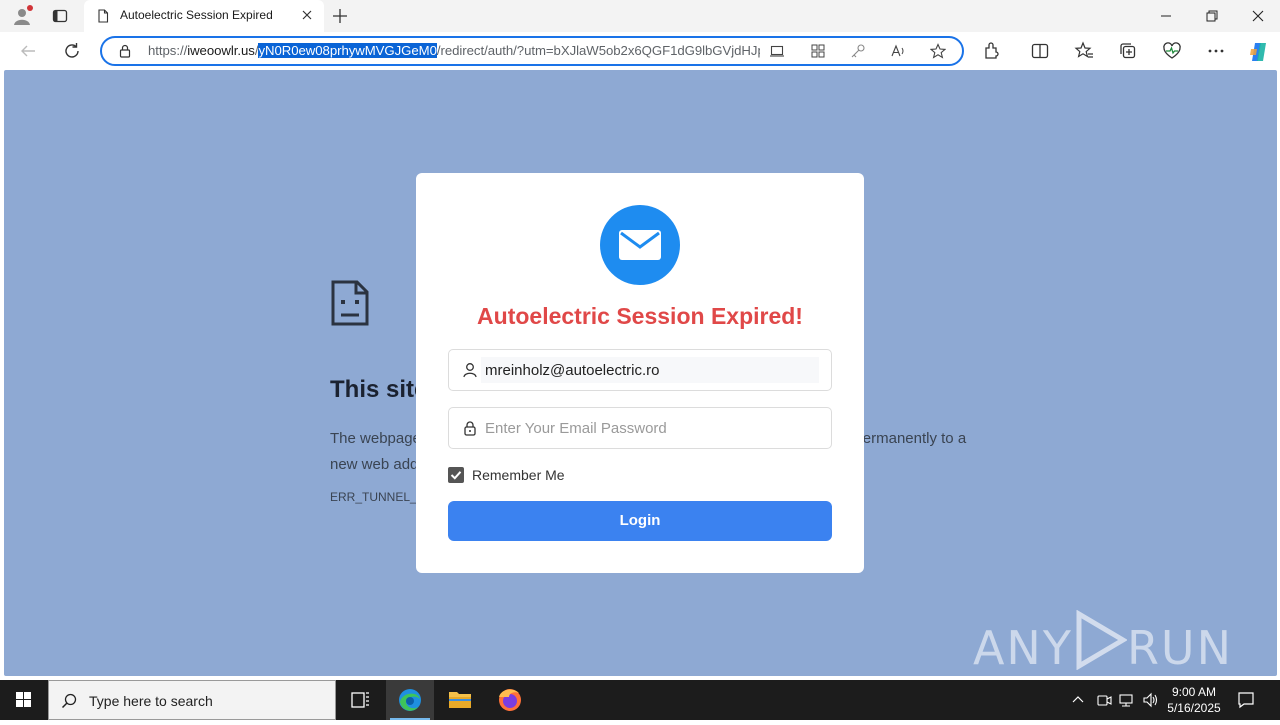  What do you see at coordinates (640, 316) in the screenshot?
I see `modal-title: Autoelectric Session Expired!` at bounding box center [640, 316].